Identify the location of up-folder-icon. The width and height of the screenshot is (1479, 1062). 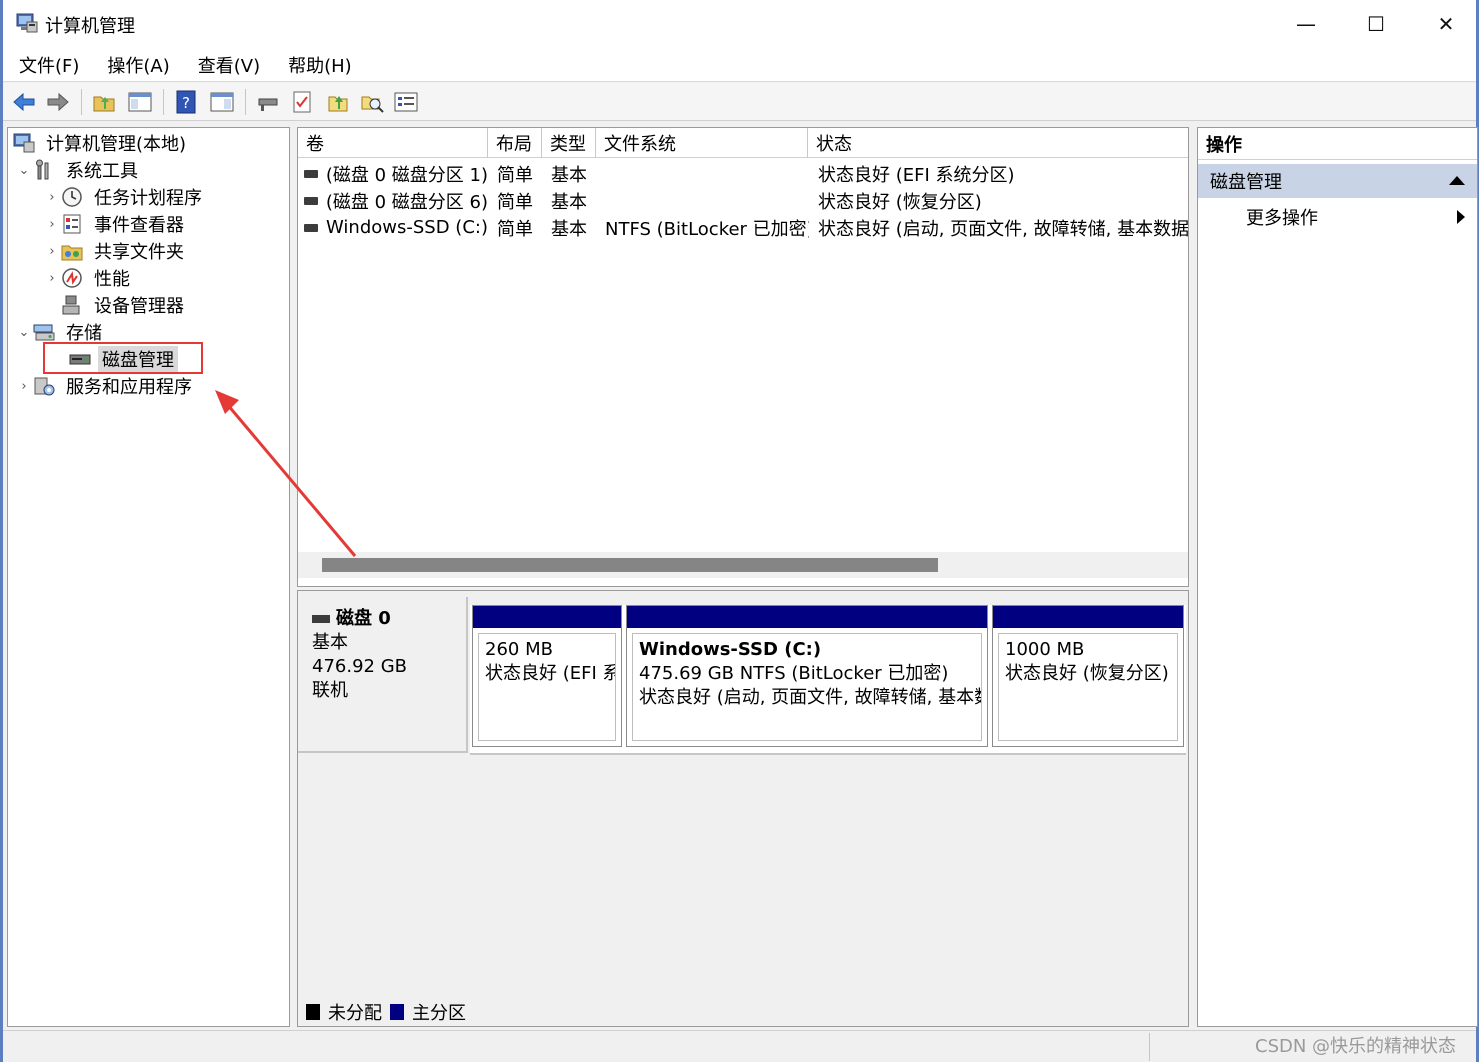
(104, 102).